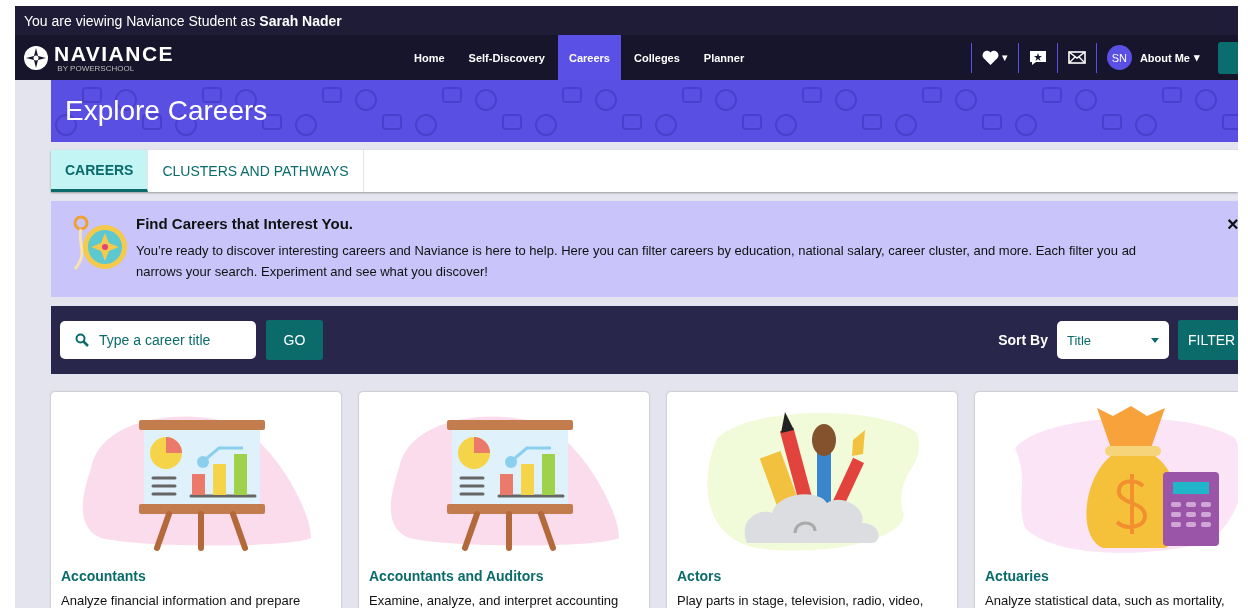 This screenshot has width=1248, height=608. Describe the element at coordinates (724, 57) in the screenshot. I see `nav-link: Planner` at that location.